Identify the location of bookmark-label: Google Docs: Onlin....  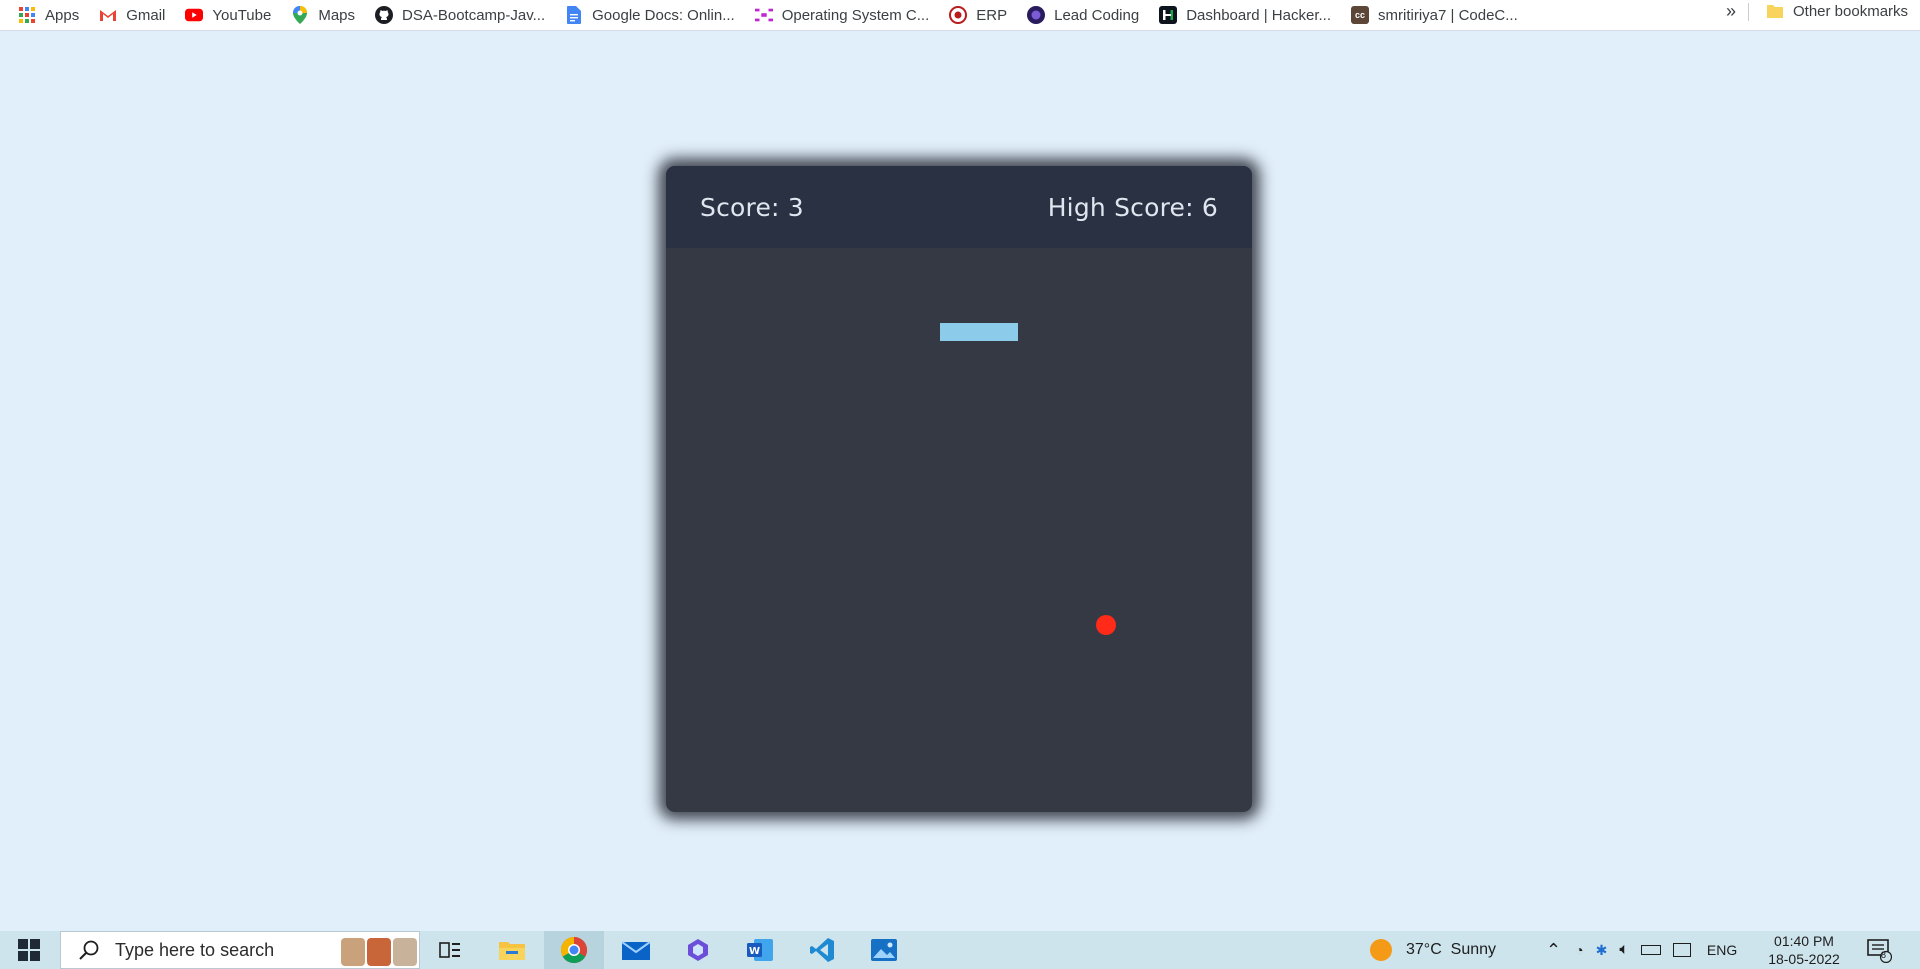
(663, 15).